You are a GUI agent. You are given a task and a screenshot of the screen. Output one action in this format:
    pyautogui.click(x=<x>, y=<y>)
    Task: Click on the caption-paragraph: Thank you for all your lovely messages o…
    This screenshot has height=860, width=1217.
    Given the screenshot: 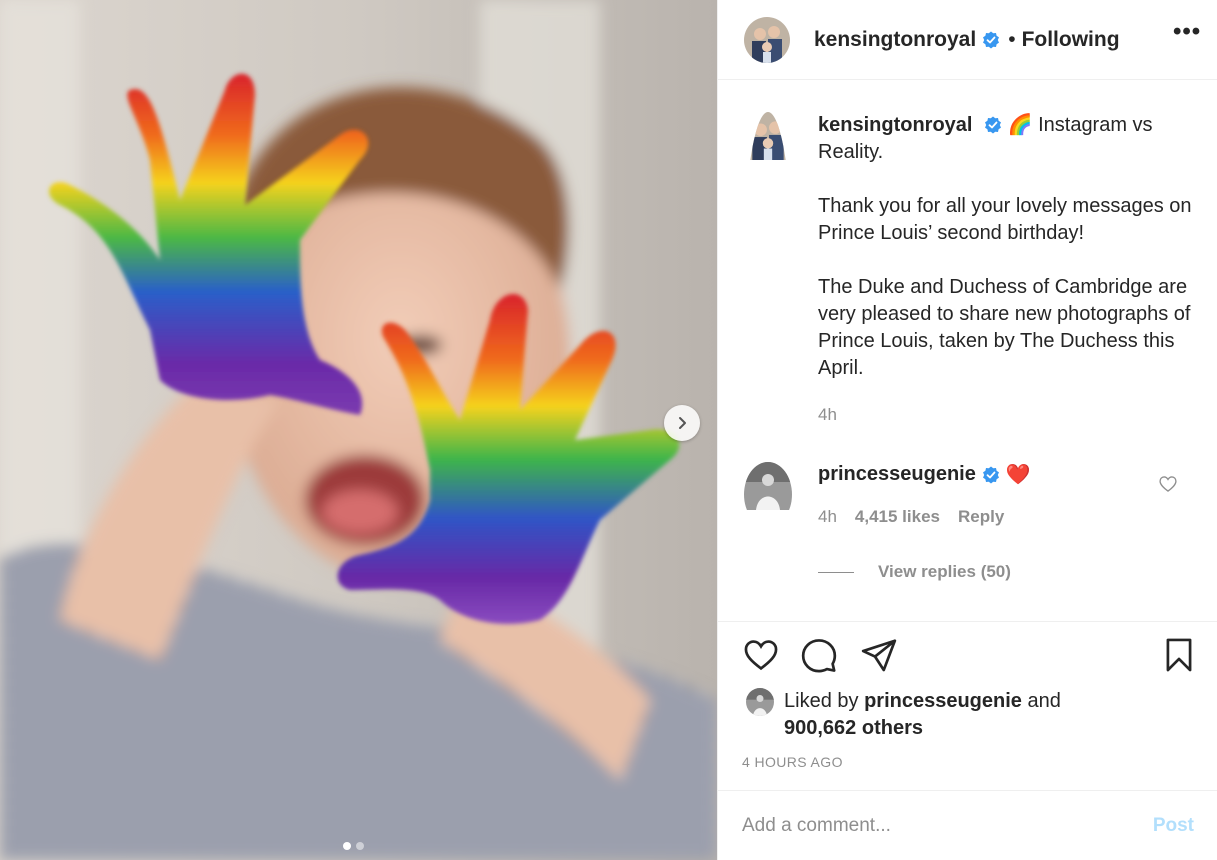 What is the action you would take?
    pyautogui.click(x=1005, y=219)
    